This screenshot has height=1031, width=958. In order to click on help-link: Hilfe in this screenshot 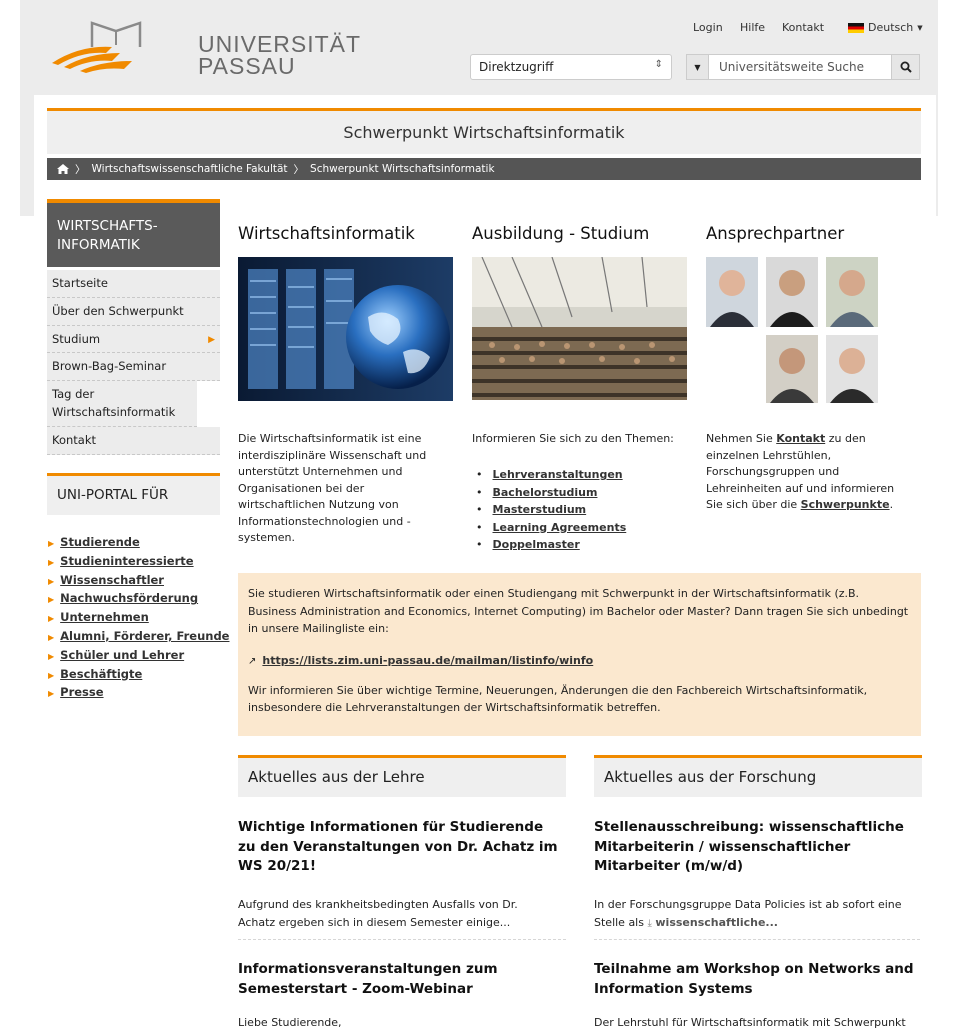, I will do `click(752, 27)`.